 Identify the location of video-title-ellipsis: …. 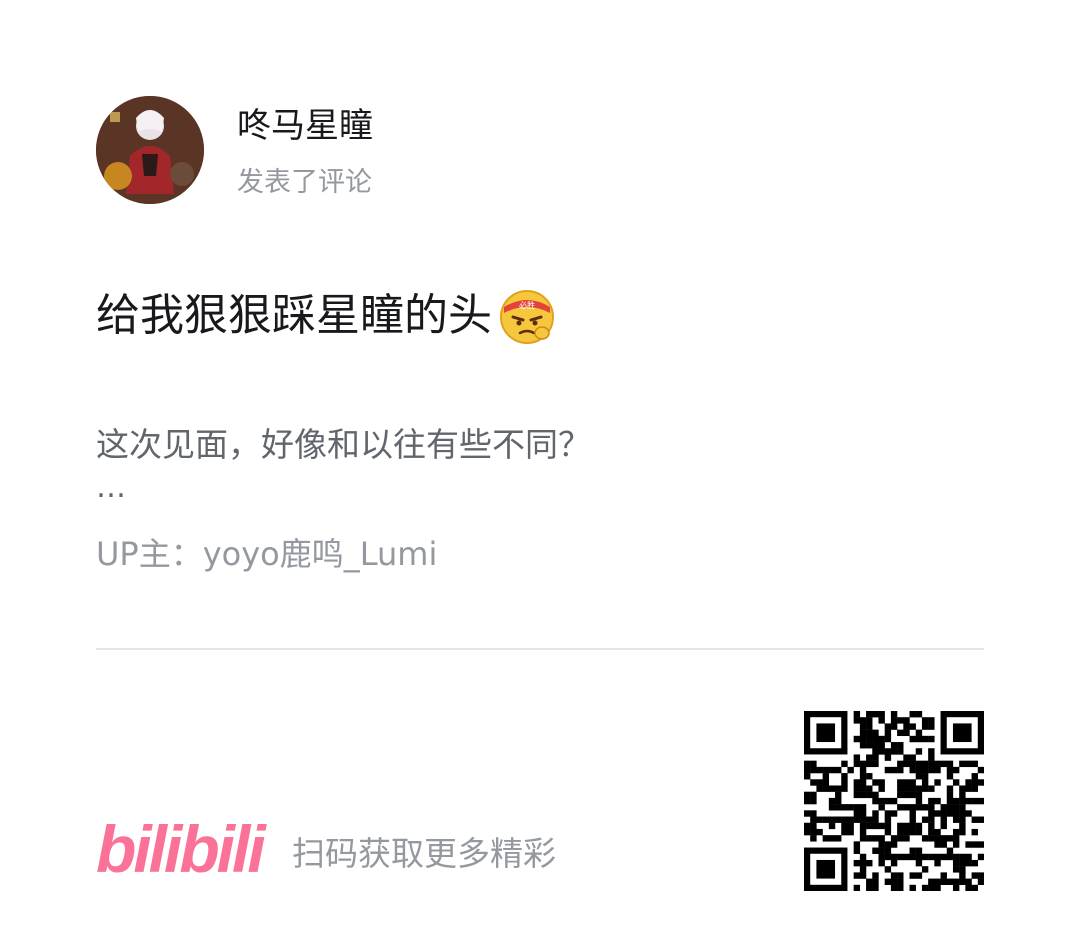
(111, 487).